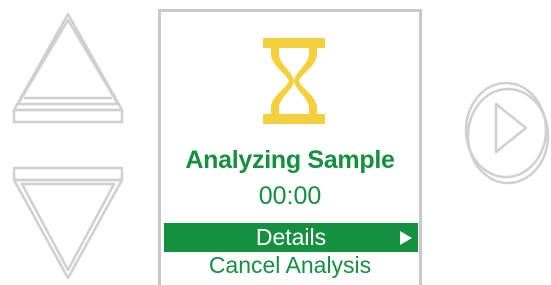 This screenshot has width=551, height=285. What do you see at coordinates (294, 81) in the screenshot?
I see `hourglass-icon` at bounding box center [294, 81].